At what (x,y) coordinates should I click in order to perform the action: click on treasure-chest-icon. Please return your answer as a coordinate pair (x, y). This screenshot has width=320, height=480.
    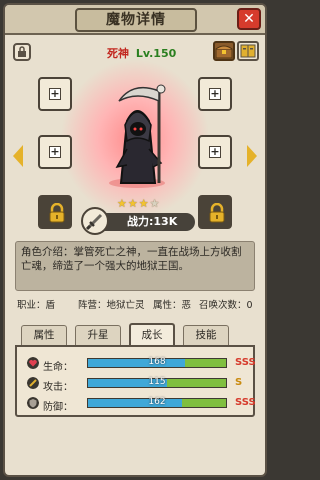
    Looking at the image, I should click on (224, 52).